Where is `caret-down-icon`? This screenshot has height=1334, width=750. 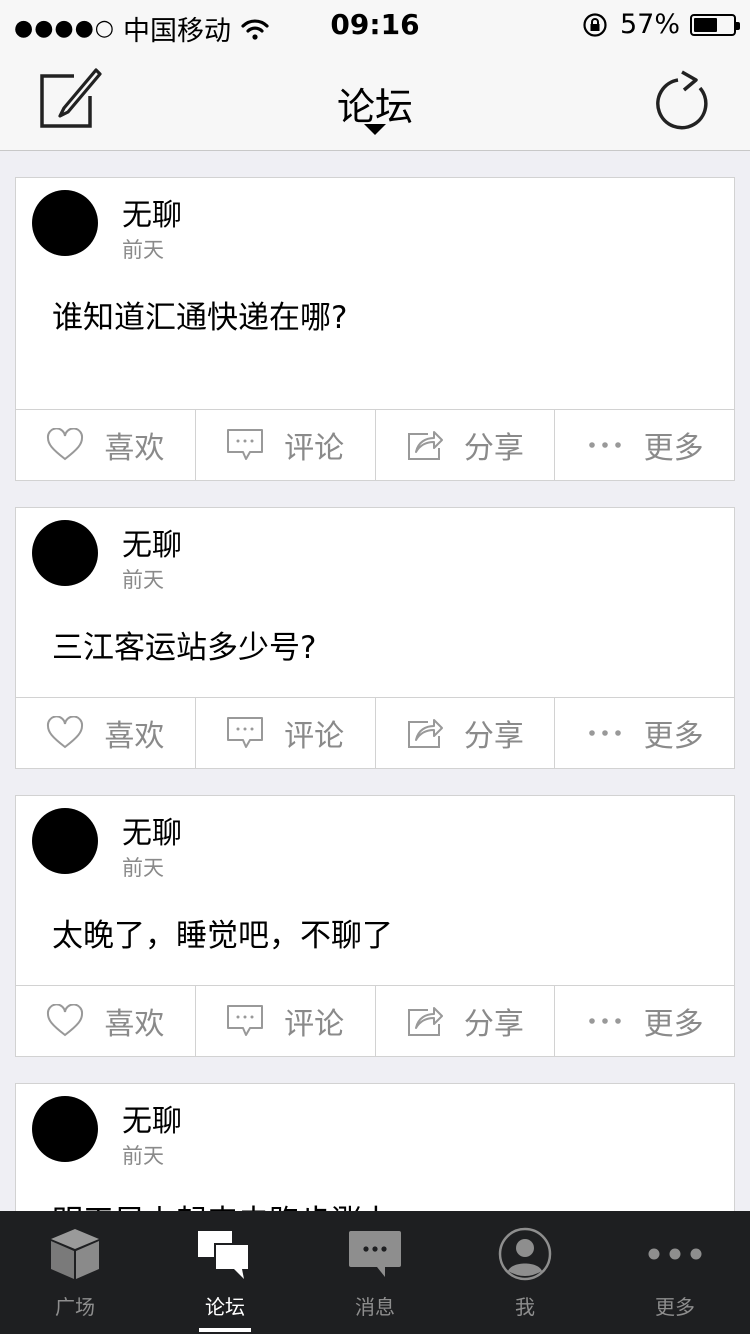
caret-down-icon is located at coordinates (375, 129).